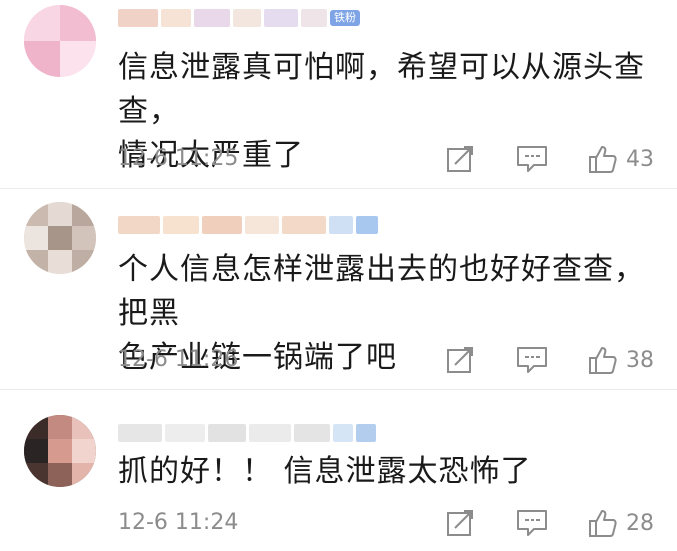  Describe the element at coordinates (388, 360) in the screenshot. I see `comment-meta: 12-6 11:26 38` at that location.